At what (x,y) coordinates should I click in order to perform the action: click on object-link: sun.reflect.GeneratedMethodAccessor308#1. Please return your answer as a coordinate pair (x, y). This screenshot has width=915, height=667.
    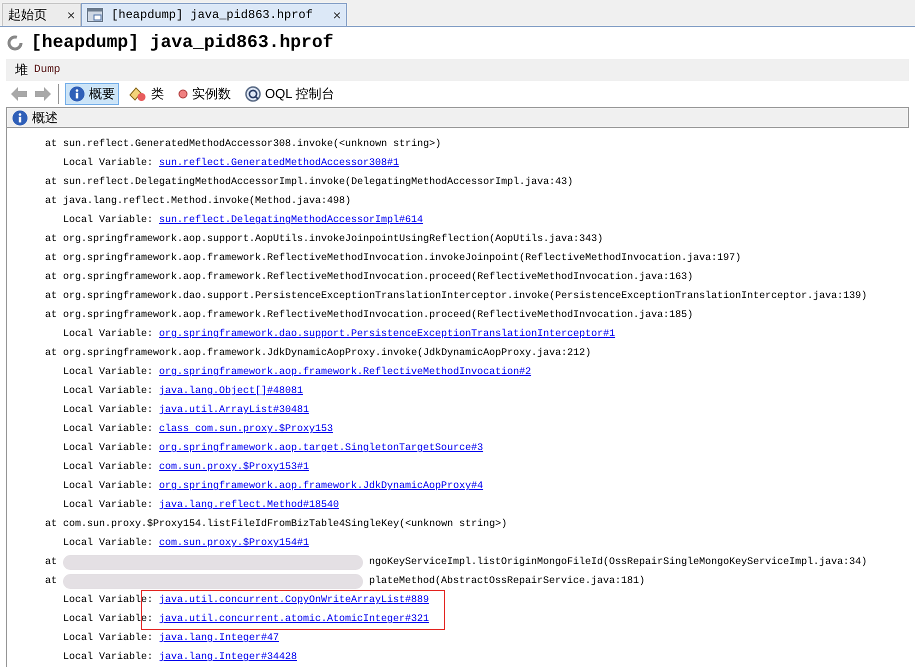
    Looking at the image, I should click on (279, 163).